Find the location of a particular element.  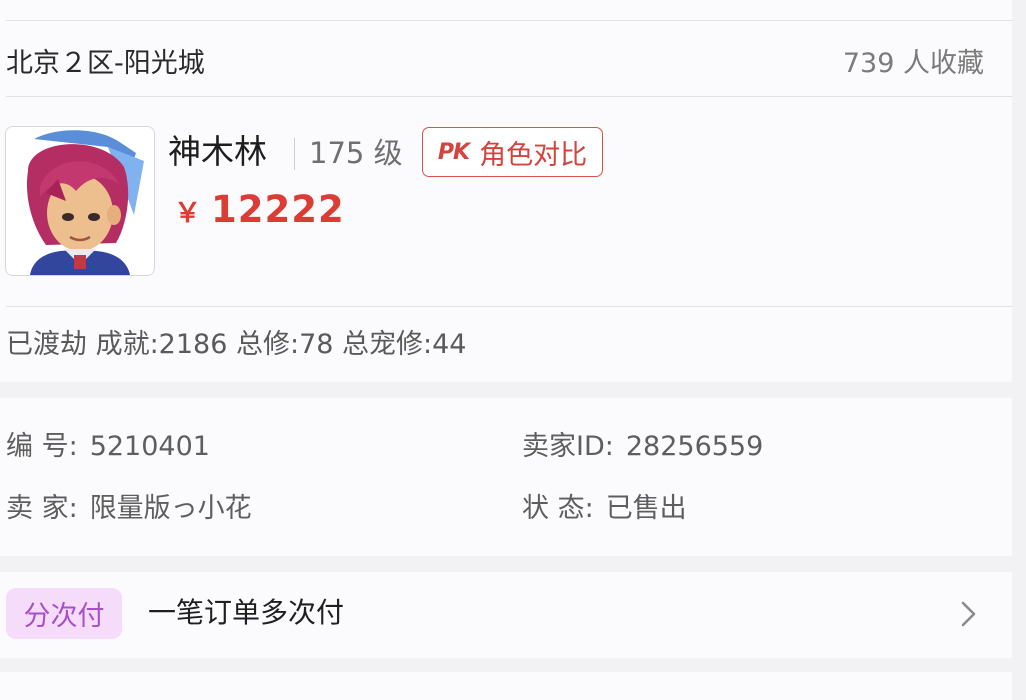

separator is located at coordinates (294, 154).